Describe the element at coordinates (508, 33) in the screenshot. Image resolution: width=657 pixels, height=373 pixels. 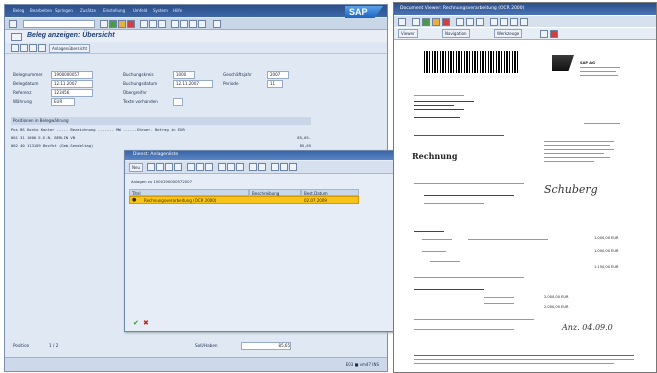
I see `tools-menu-button: Werkzeuge` at that location.